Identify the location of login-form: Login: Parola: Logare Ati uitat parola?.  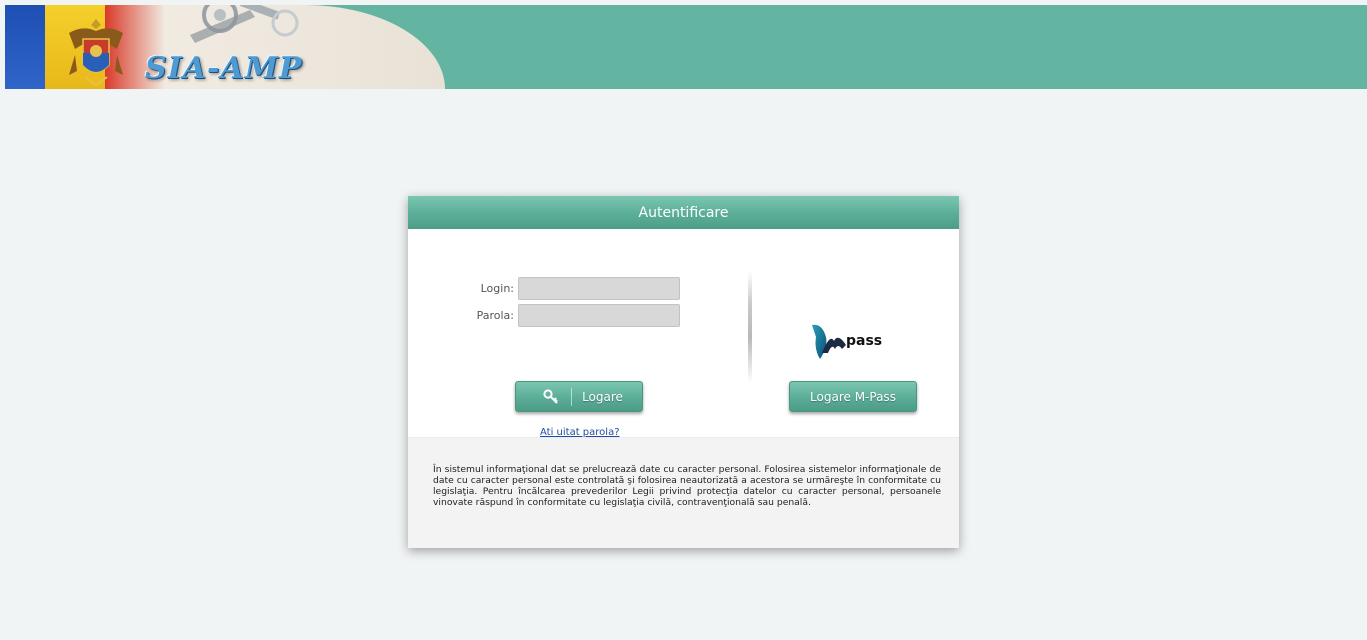
(683, 333).